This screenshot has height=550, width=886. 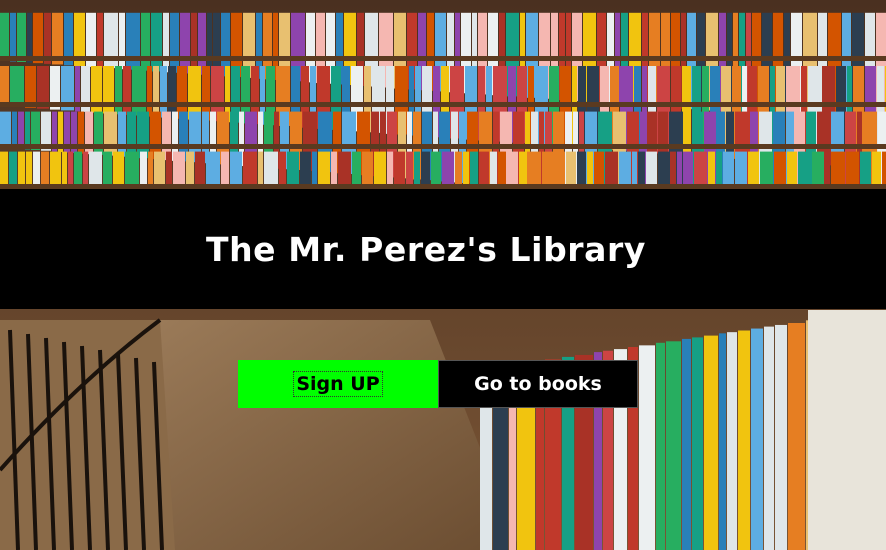 I want to click on action-buttons: Sign UP Go to books, so click(x=438, y=384).